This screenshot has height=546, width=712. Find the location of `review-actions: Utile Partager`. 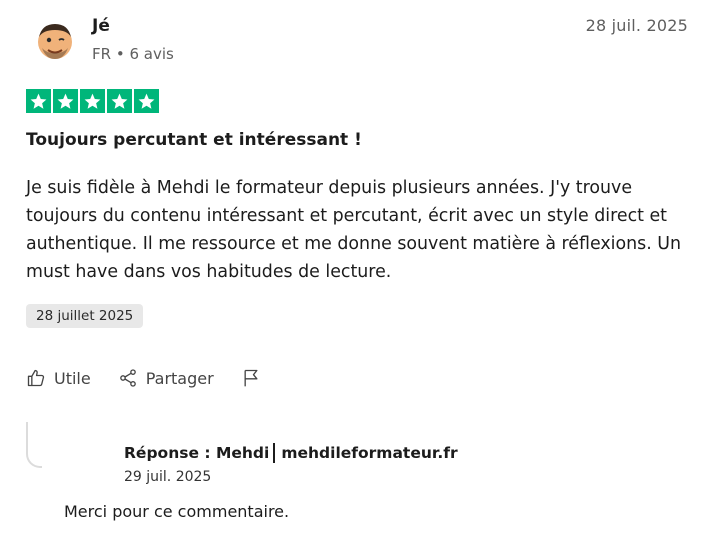

review-actions: Utile Partager is located at coordinates (157, 378).